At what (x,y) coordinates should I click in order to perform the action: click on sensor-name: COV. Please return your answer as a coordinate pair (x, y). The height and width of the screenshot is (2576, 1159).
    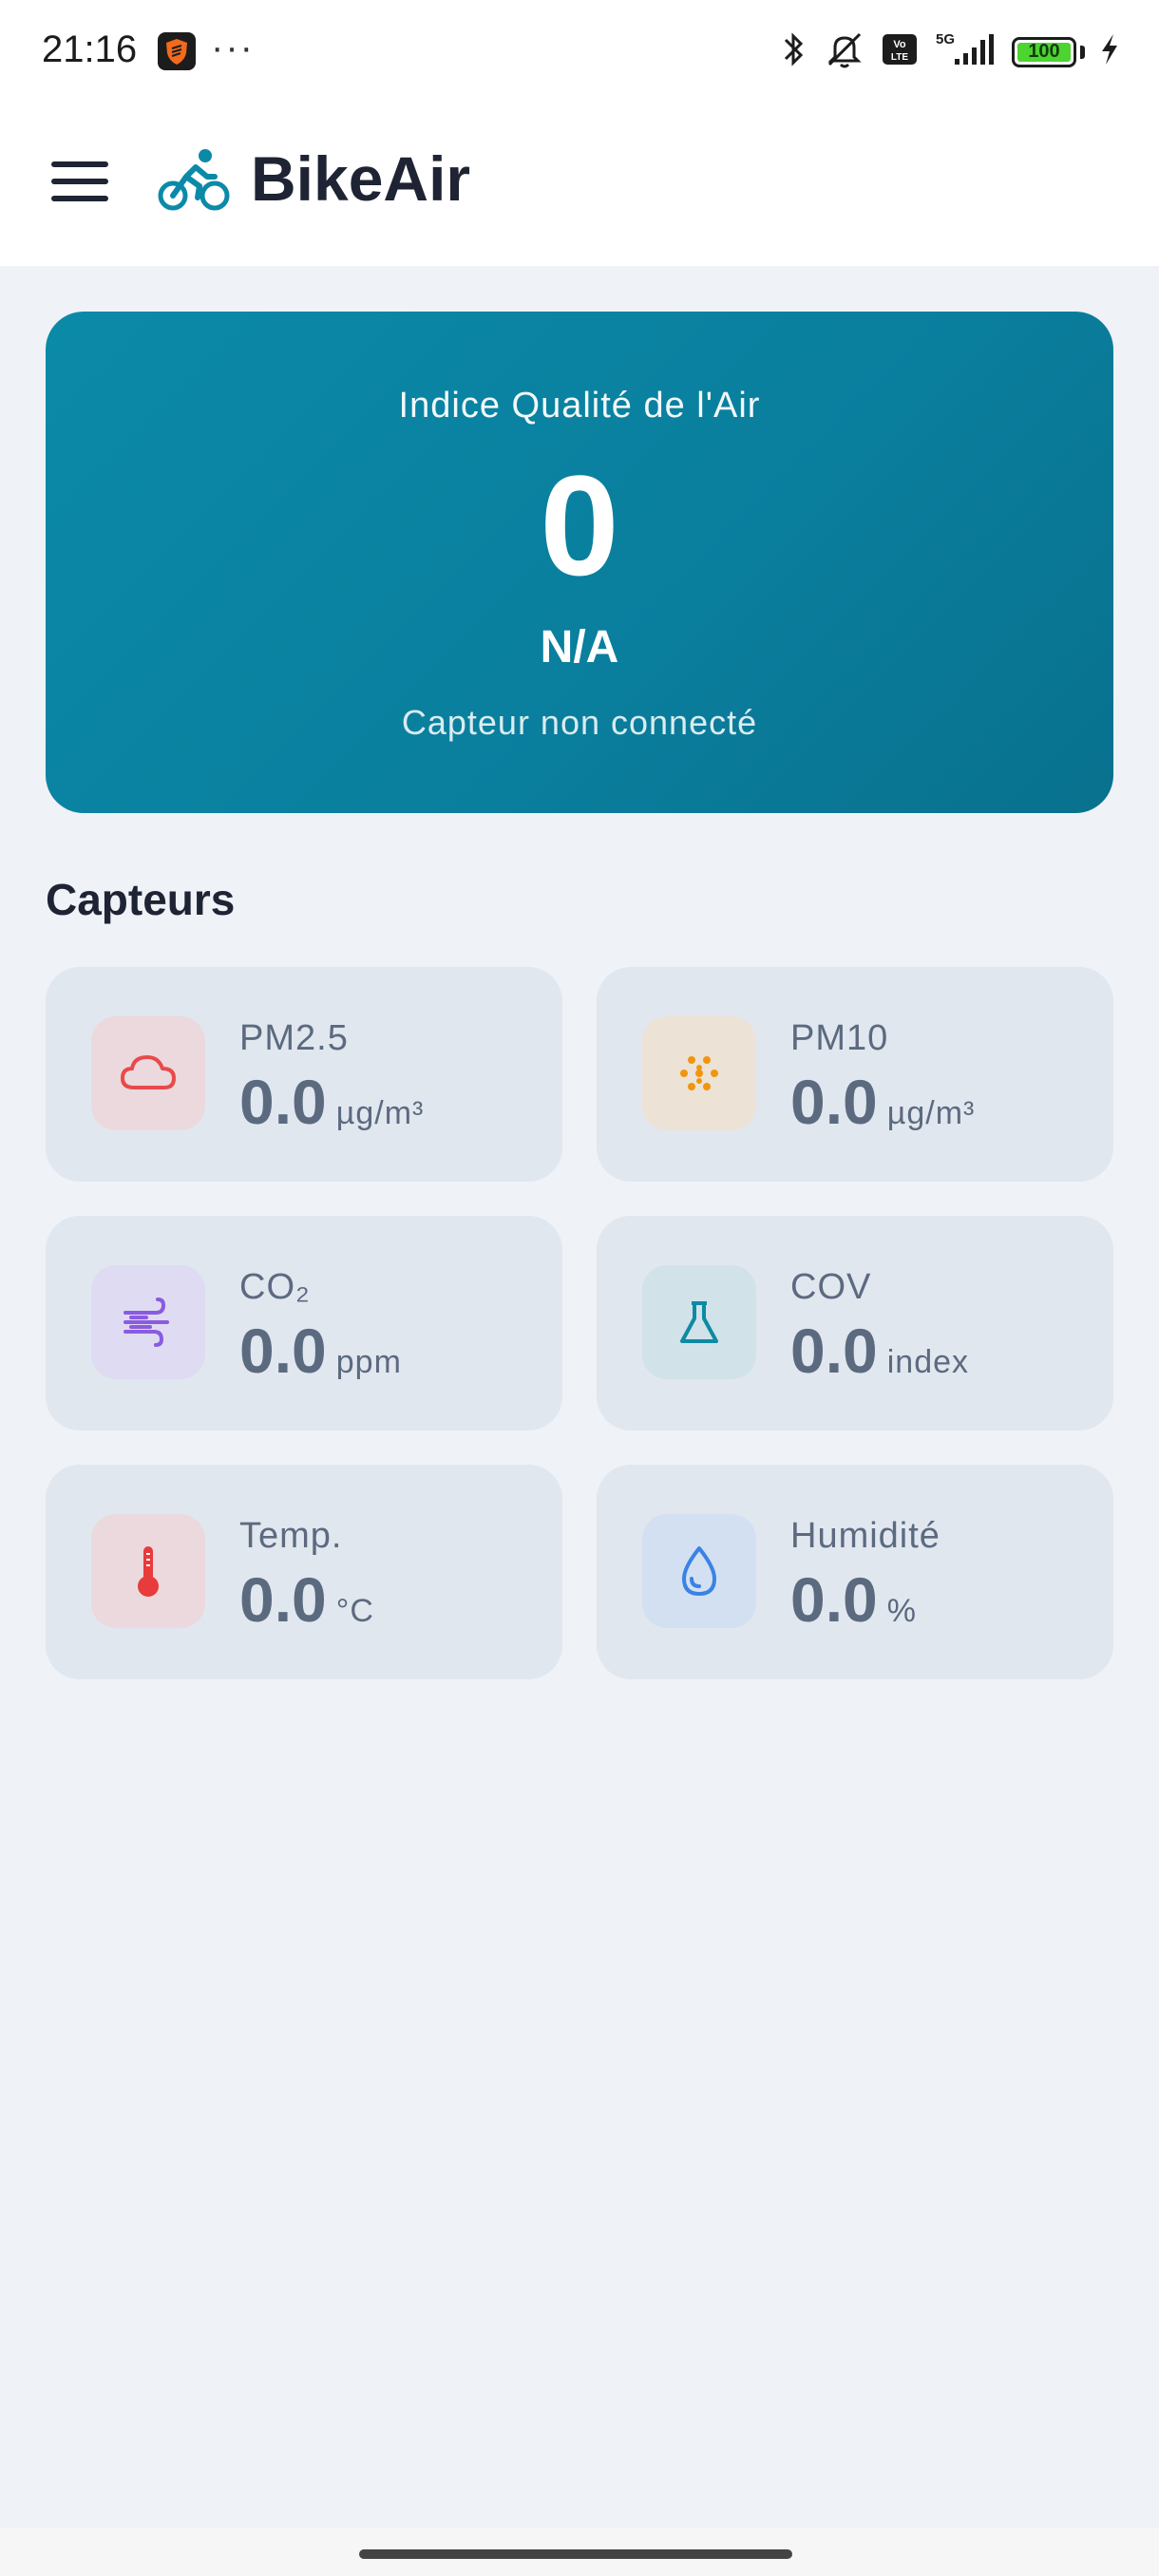
    Looking at the image, I should click on (831, 1287).